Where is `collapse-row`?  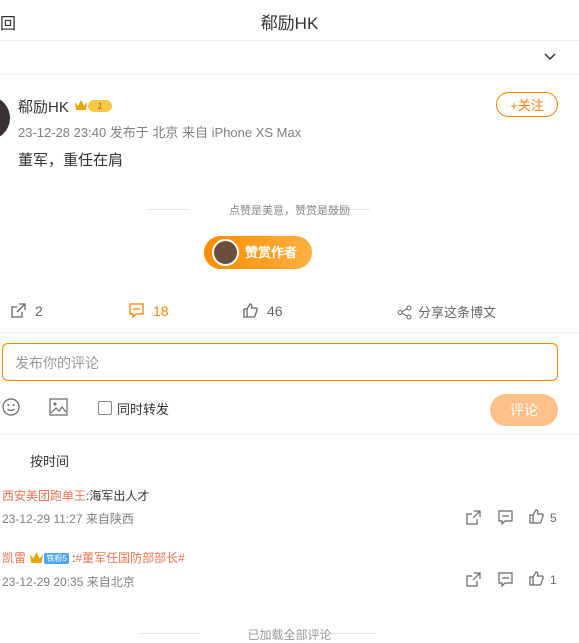 collapse-row is located at coordinates (289, 58).